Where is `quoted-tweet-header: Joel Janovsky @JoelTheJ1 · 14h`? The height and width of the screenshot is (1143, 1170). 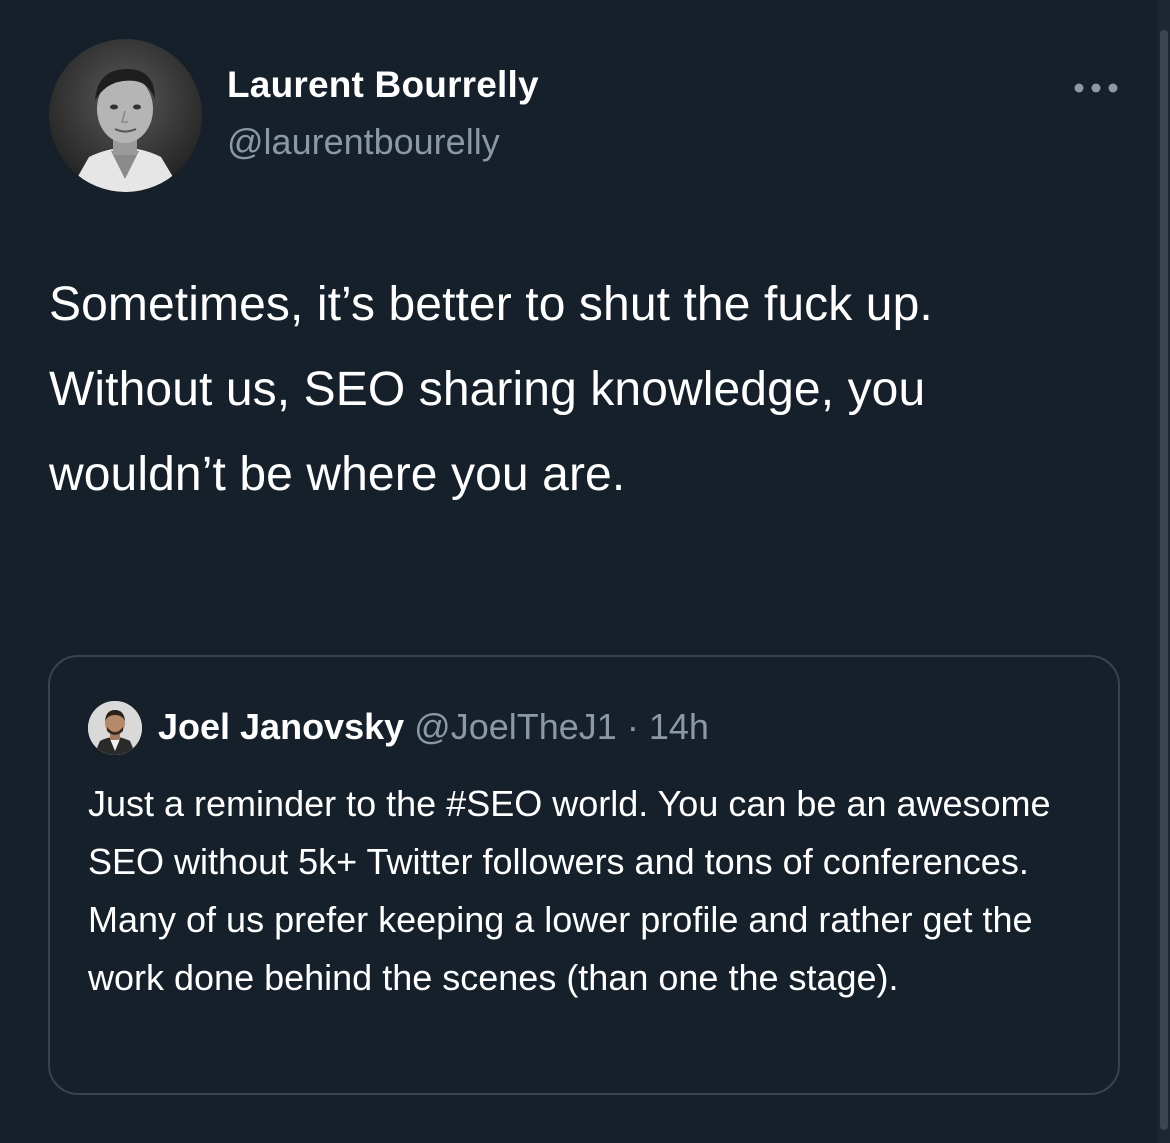
quoted-tweet-header: Joel Janovsky @JoelTheJ1 · 14h is located at coordinates (433, 727).